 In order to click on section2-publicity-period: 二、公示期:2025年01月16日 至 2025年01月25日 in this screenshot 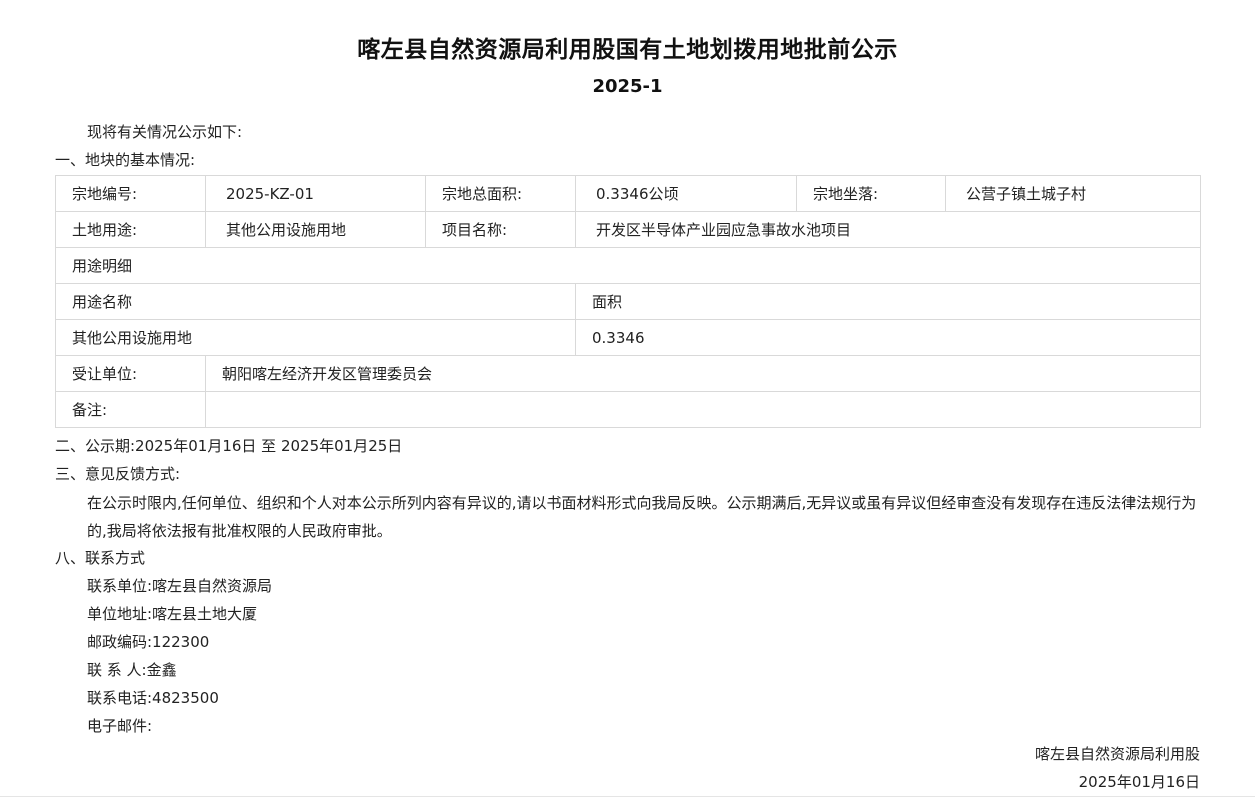, I will do `click(229, 446)`.